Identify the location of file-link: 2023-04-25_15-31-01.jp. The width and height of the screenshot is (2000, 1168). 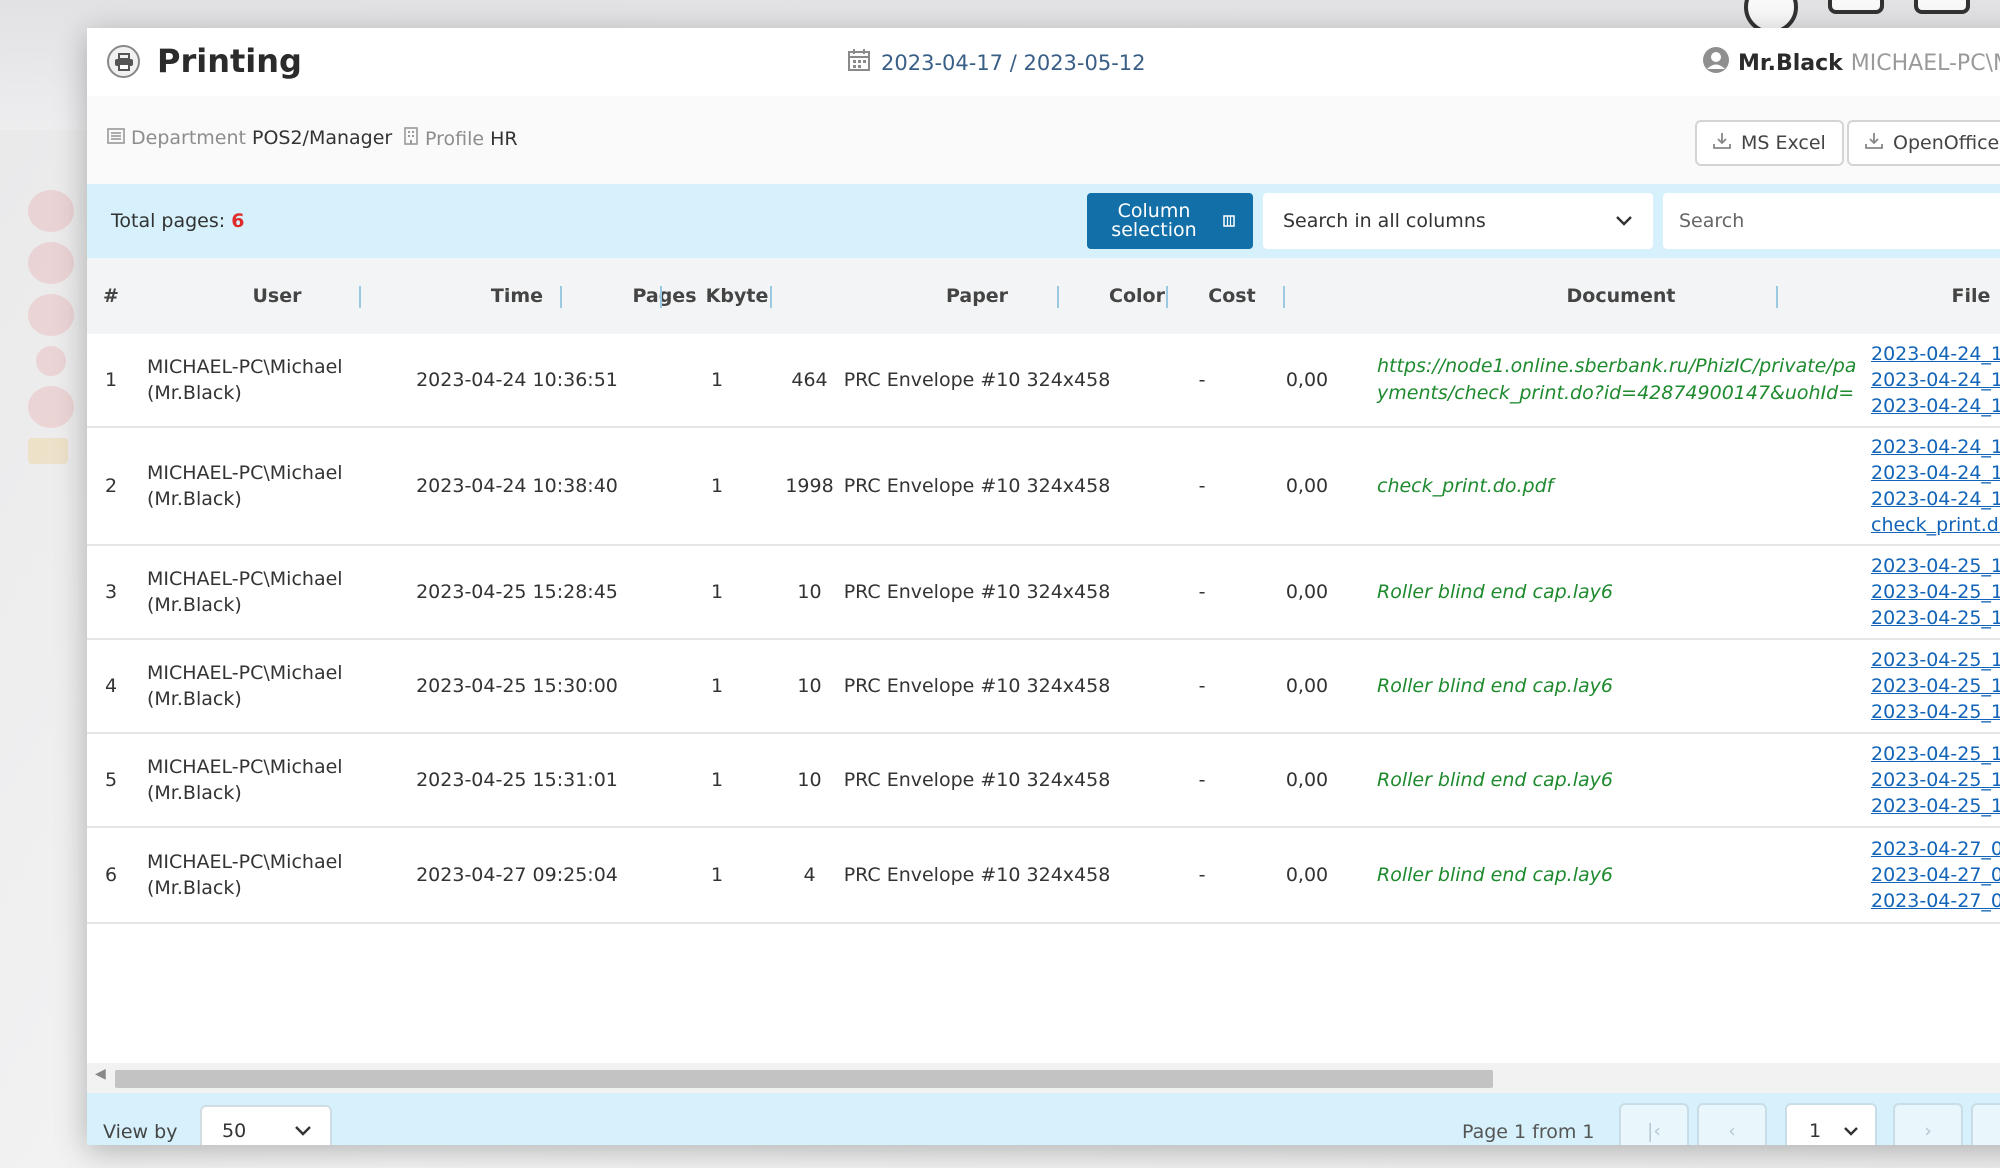
(1935, 806).